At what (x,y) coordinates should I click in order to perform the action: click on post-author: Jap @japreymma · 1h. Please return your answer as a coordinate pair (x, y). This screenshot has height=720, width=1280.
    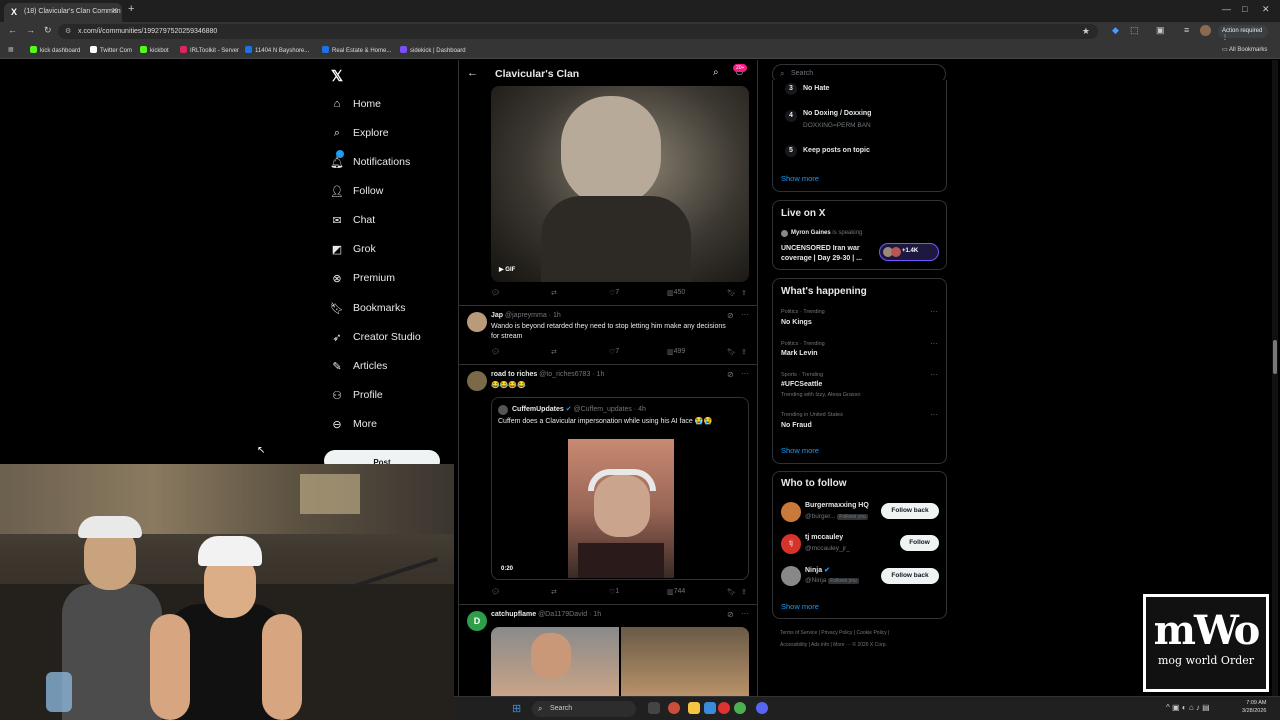
    Looking at the image, I should click on (526, 315).